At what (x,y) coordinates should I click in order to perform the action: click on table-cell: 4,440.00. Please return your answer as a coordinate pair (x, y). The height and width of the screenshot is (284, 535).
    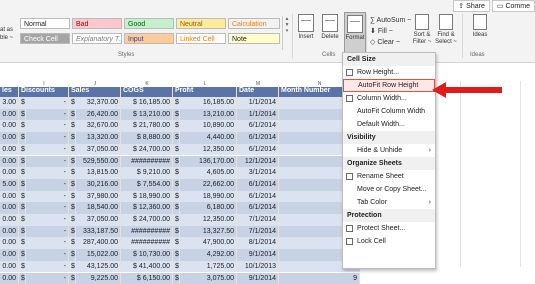
    Looking at the image, I should click on (208, 138).